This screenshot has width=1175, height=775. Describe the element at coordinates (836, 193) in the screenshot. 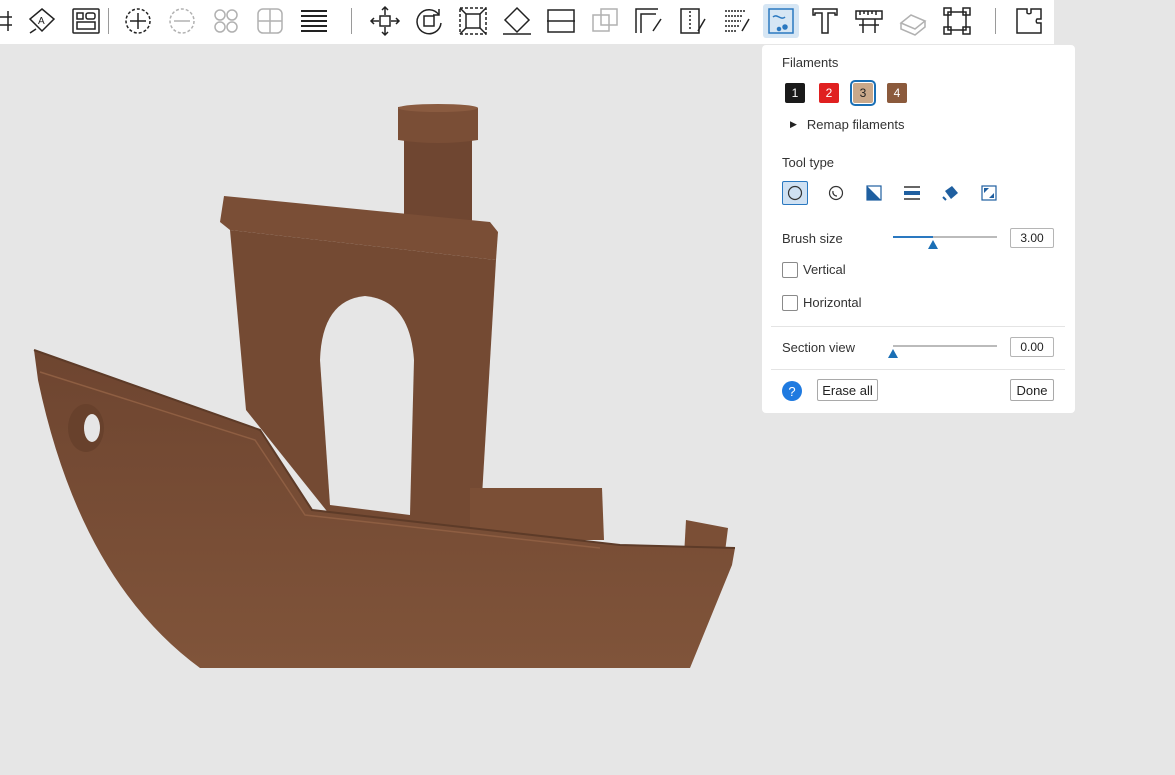

I see `sphere-brush-icon` at that location.